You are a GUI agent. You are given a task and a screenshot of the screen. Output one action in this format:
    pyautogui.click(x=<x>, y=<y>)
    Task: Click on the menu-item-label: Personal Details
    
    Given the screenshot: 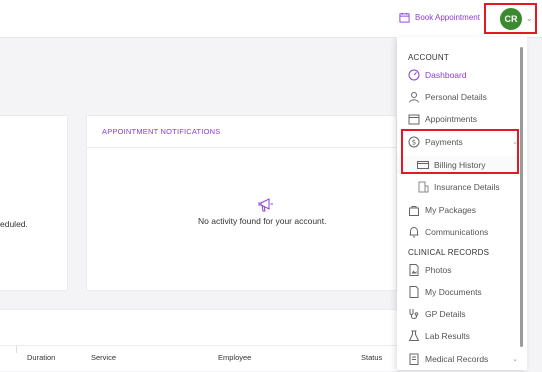 What is the action you would take?
    pyautogui.click(x=456, y=97)
    